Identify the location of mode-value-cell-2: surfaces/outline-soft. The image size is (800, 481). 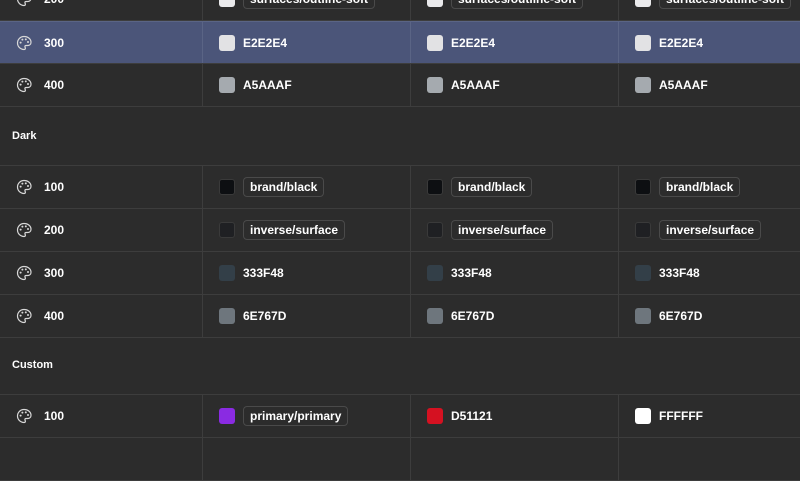
(515, 10).